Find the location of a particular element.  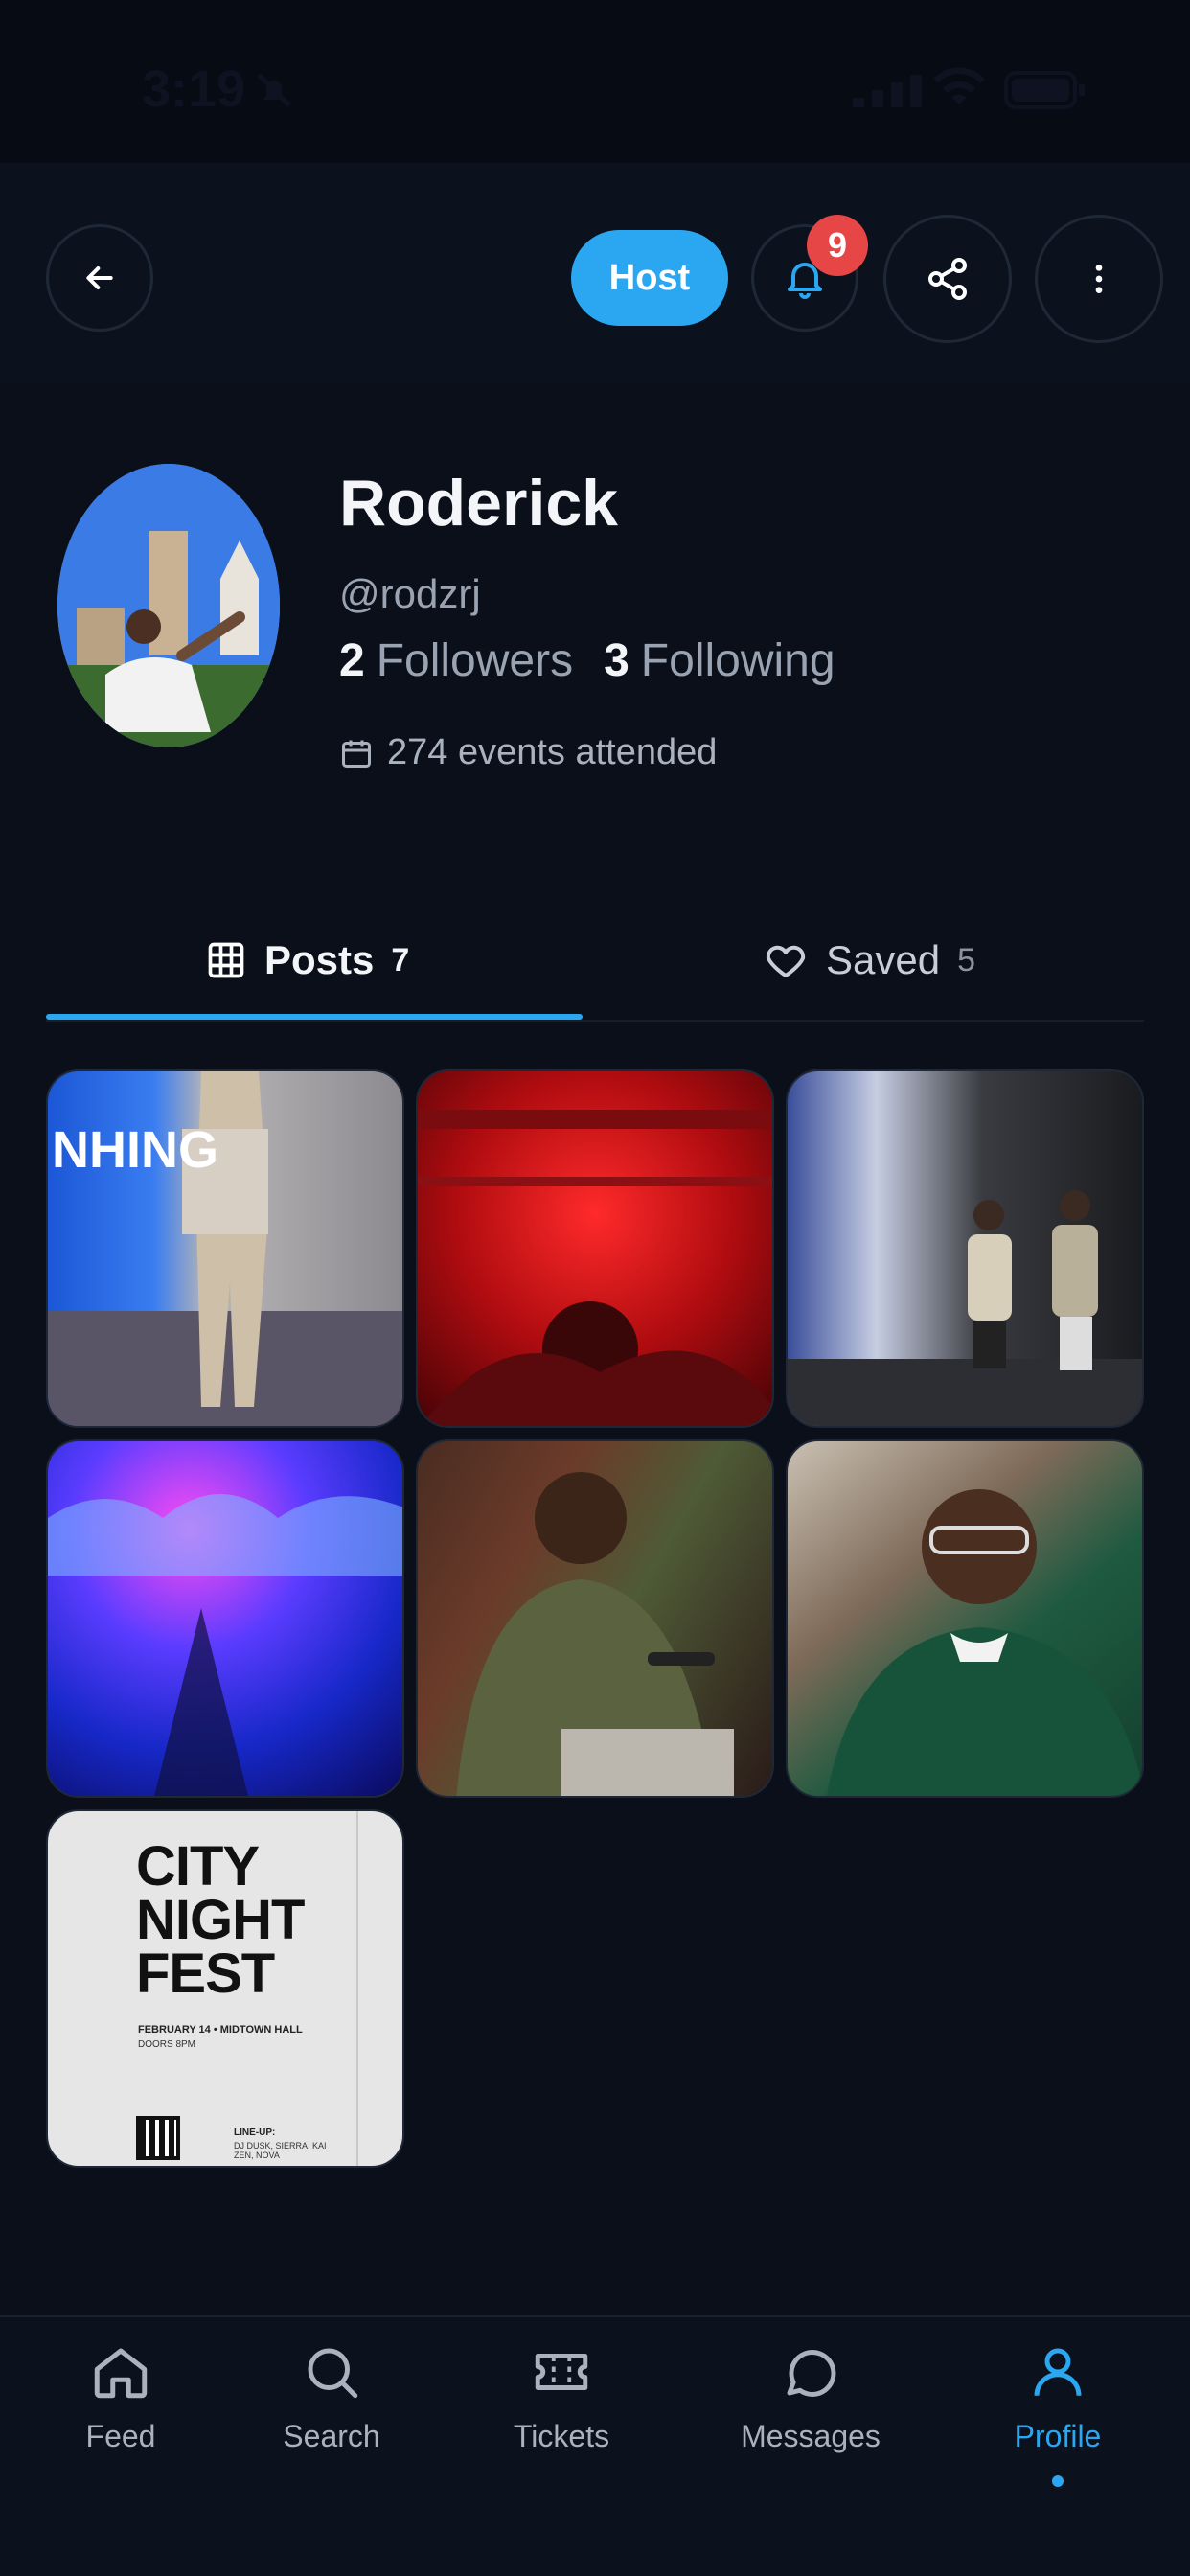

more-options-button is located at coordinates (1099, 279).